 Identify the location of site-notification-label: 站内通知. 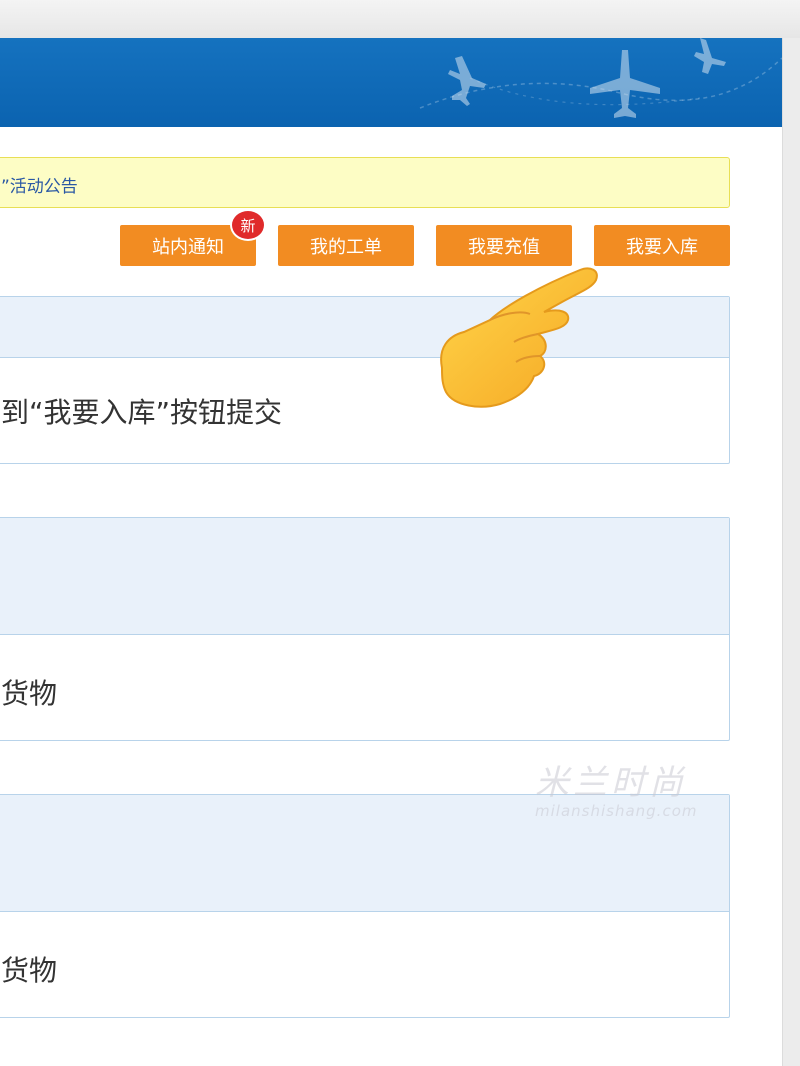
(188, 247).